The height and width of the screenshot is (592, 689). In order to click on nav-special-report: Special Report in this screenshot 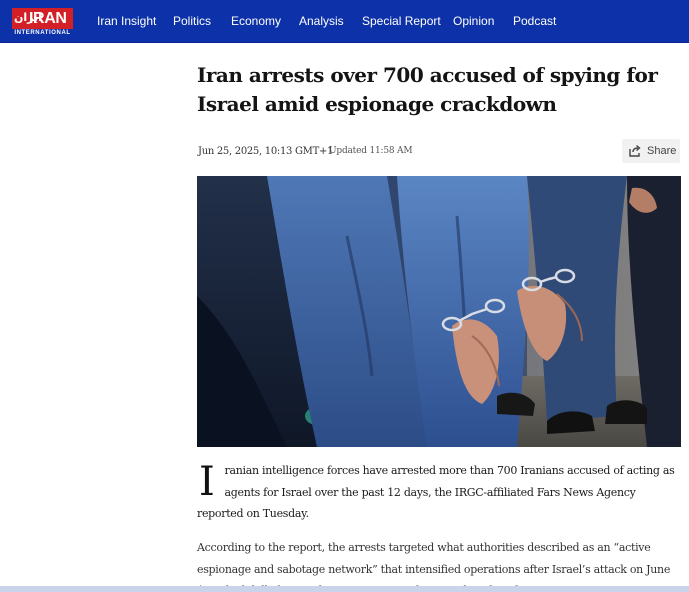, I will do `click(401, 21)`.